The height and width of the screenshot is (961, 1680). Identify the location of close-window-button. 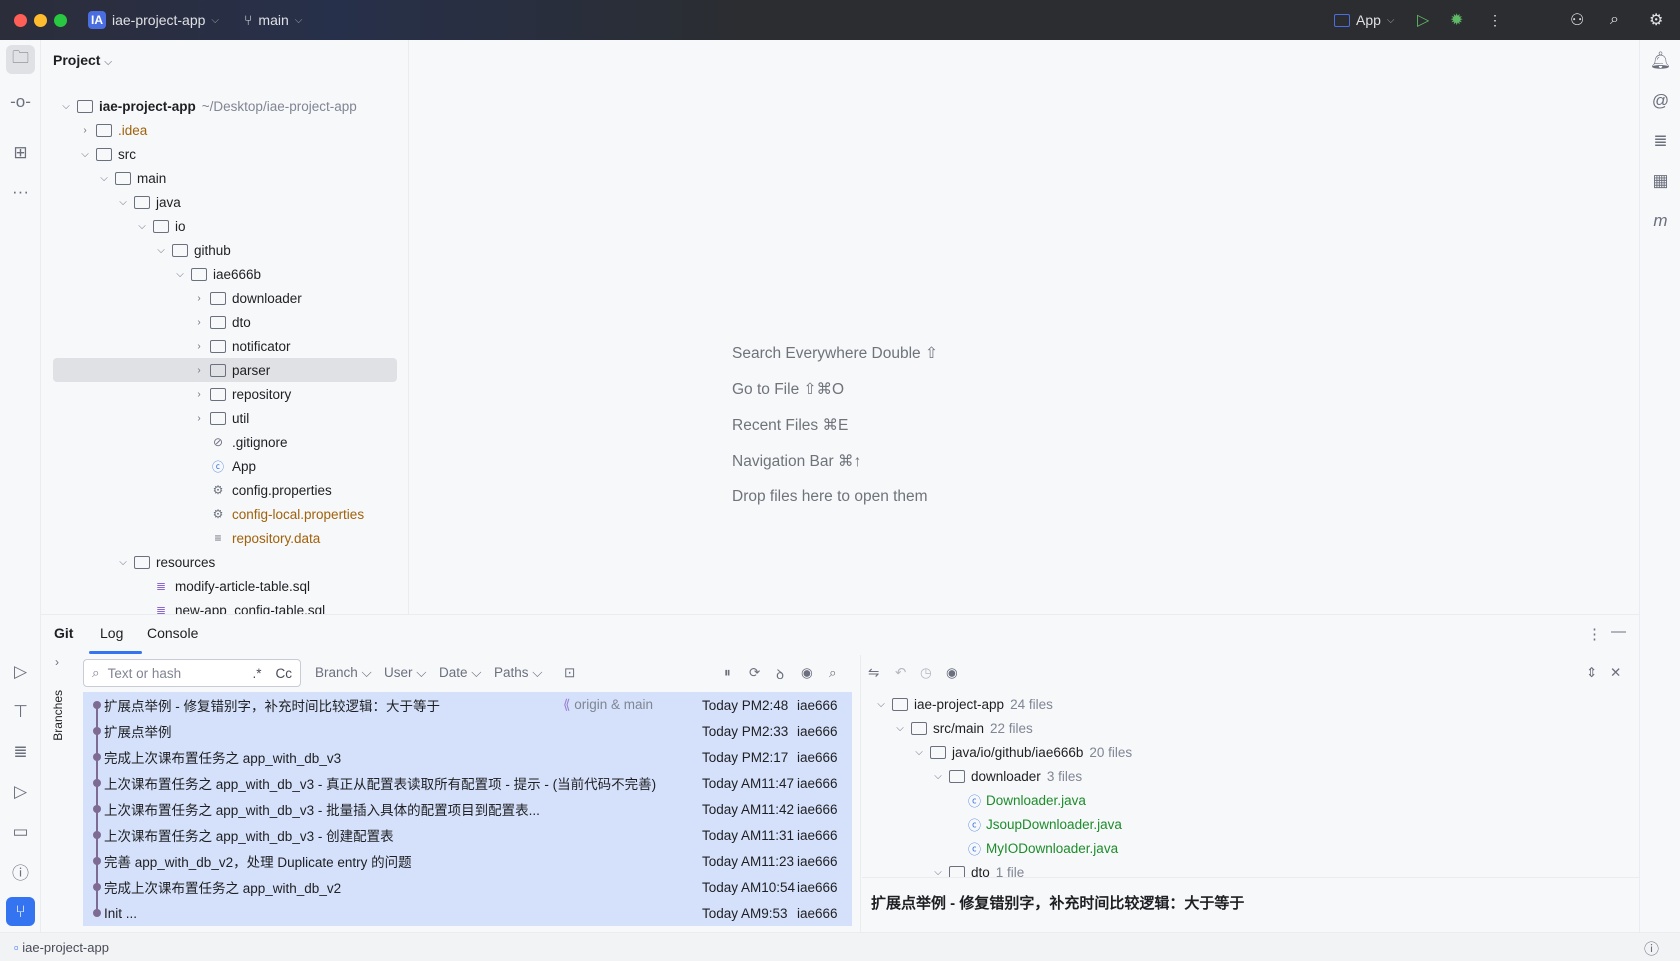
(20, 20).